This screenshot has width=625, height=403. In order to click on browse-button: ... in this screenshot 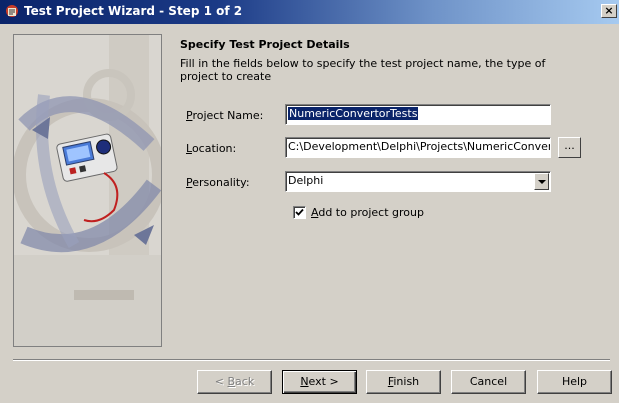, I will do `click(569, 147)`.